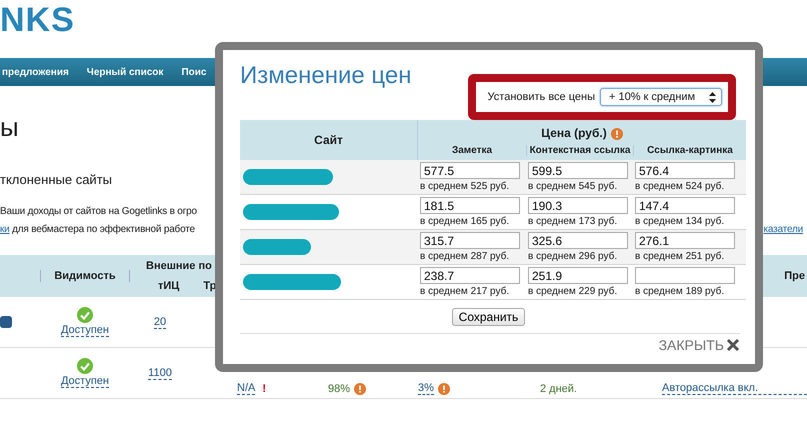 This screenshot has height=429, width=807. Describe the element at coordinates (578, 205) in the screenshot. I see `price-input: 190.3` at that location.